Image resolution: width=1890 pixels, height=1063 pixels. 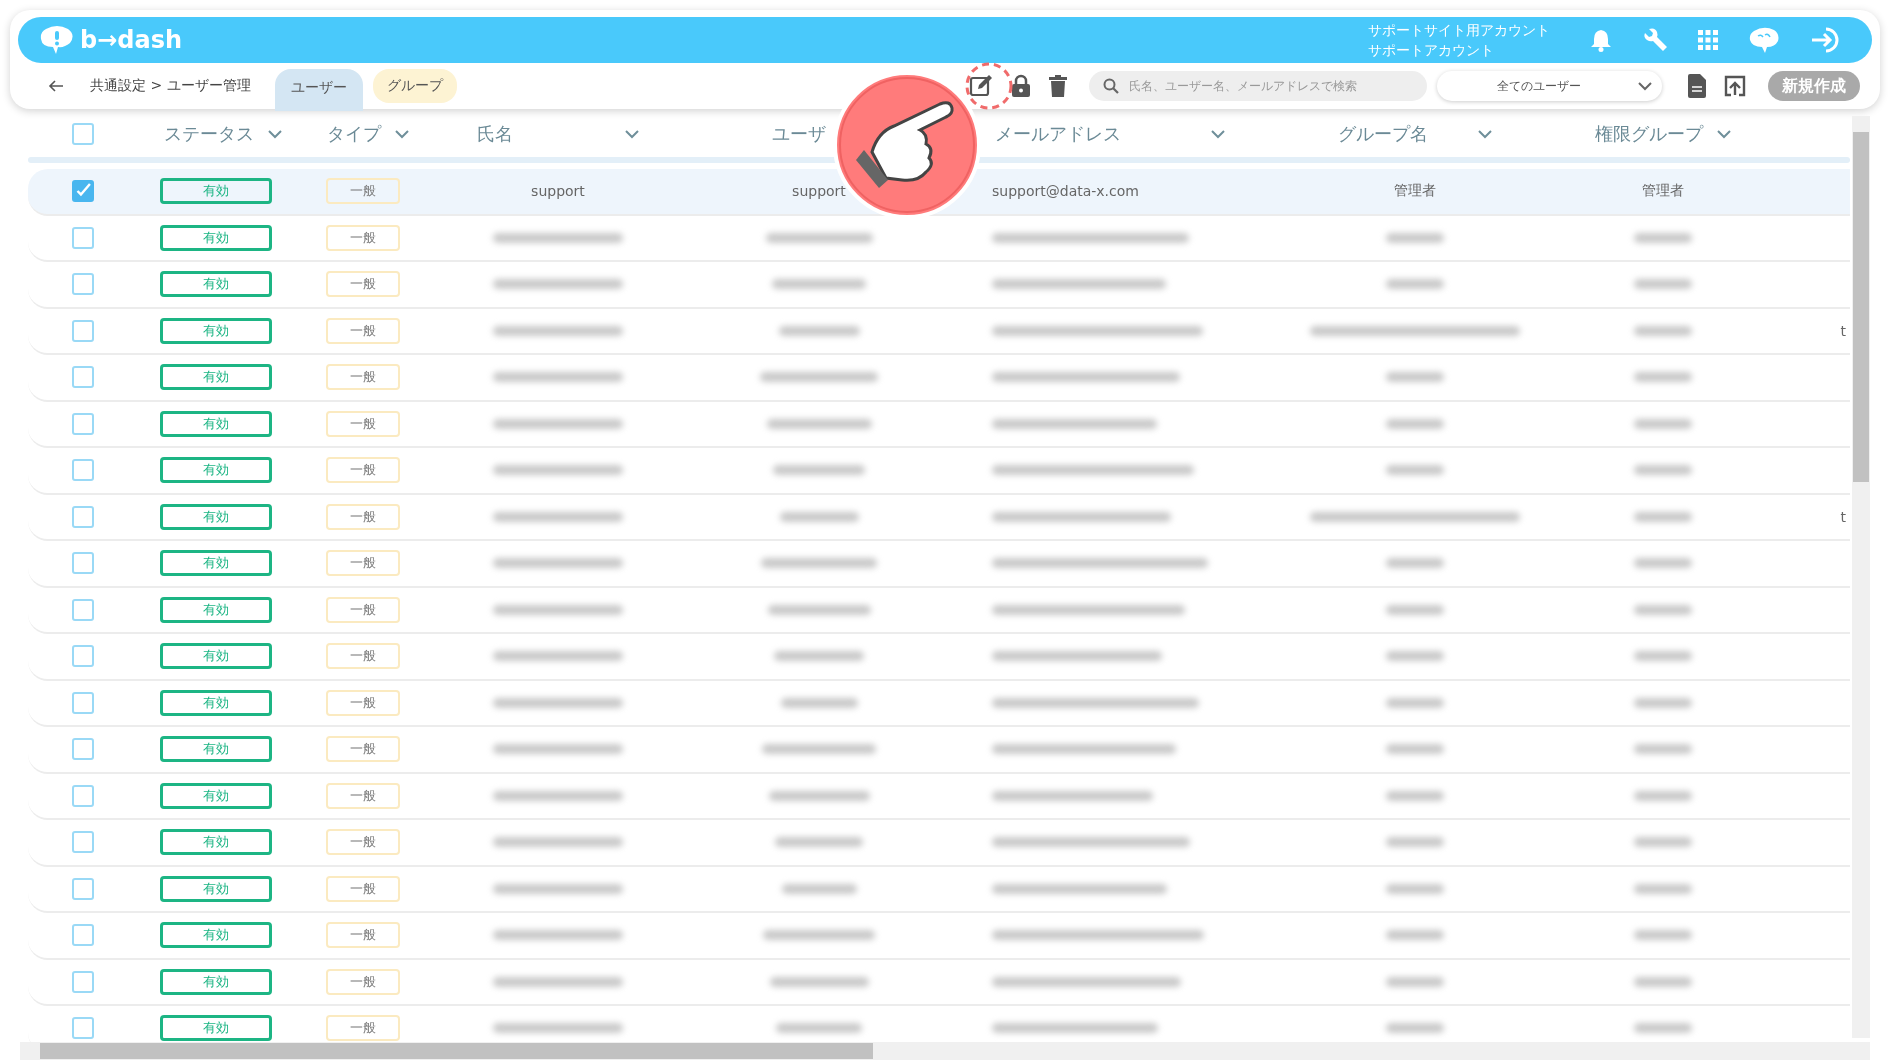 What do you see at coordinates (1735, 86) in the screenshot?
I see `export-icon` at bounding box center [1735, 86].